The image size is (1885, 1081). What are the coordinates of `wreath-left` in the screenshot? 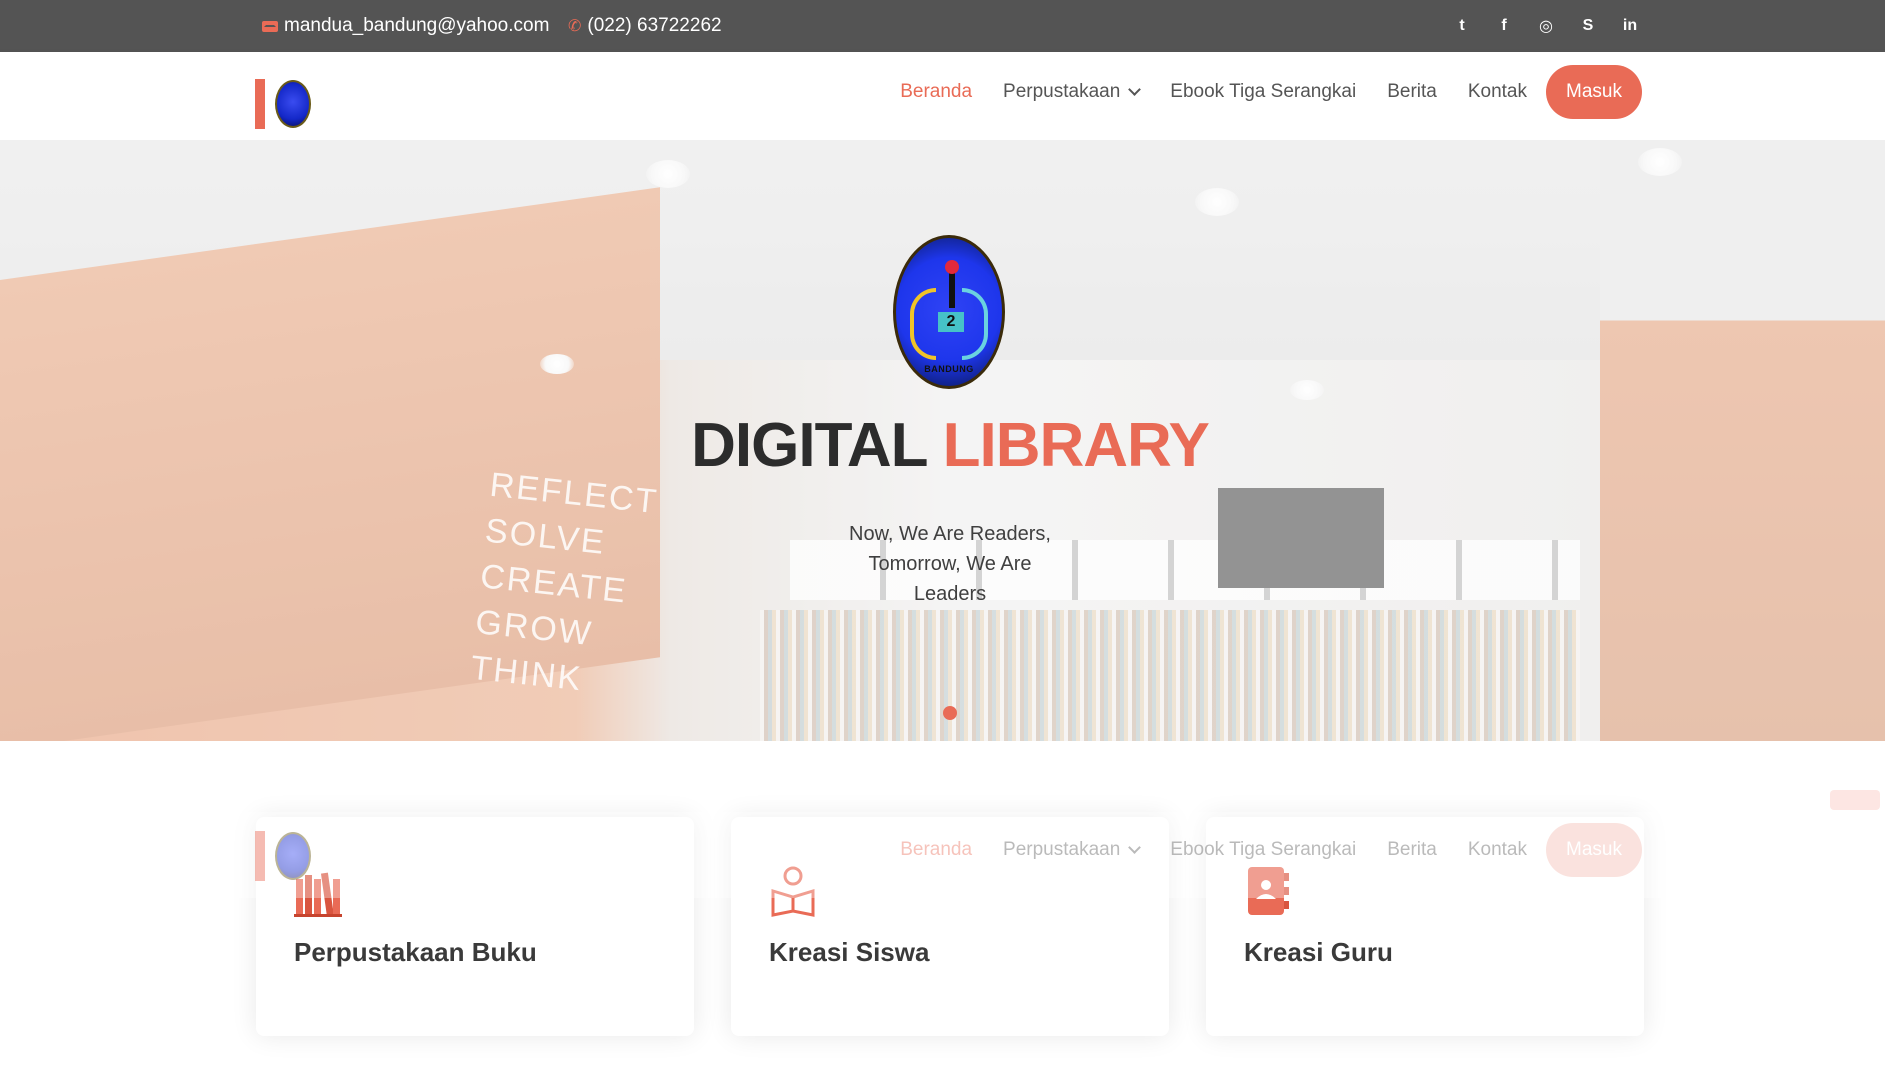 It's located at (923, 324).